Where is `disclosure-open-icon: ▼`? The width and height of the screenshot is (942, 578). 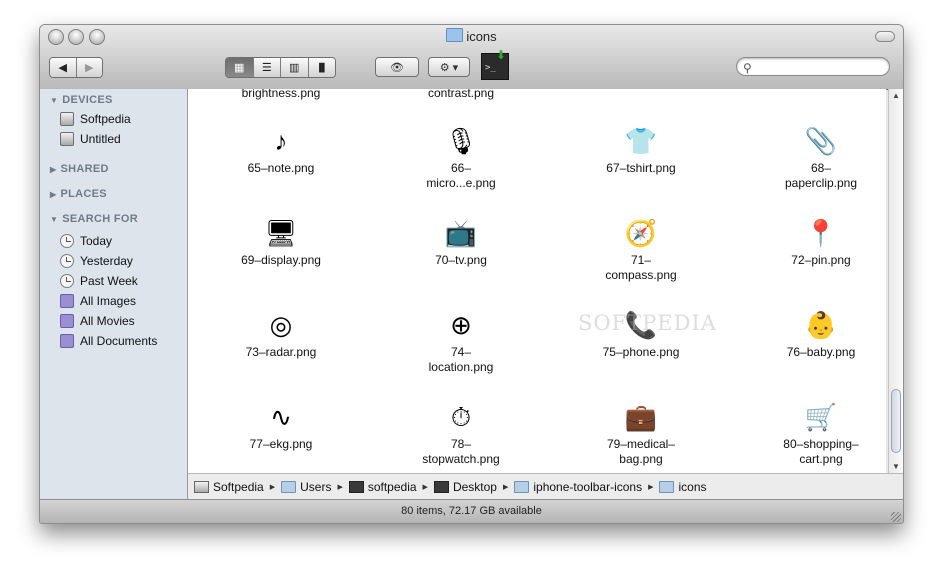
disclosure-open-icon: ▼ is located at coordinates (54, 100).